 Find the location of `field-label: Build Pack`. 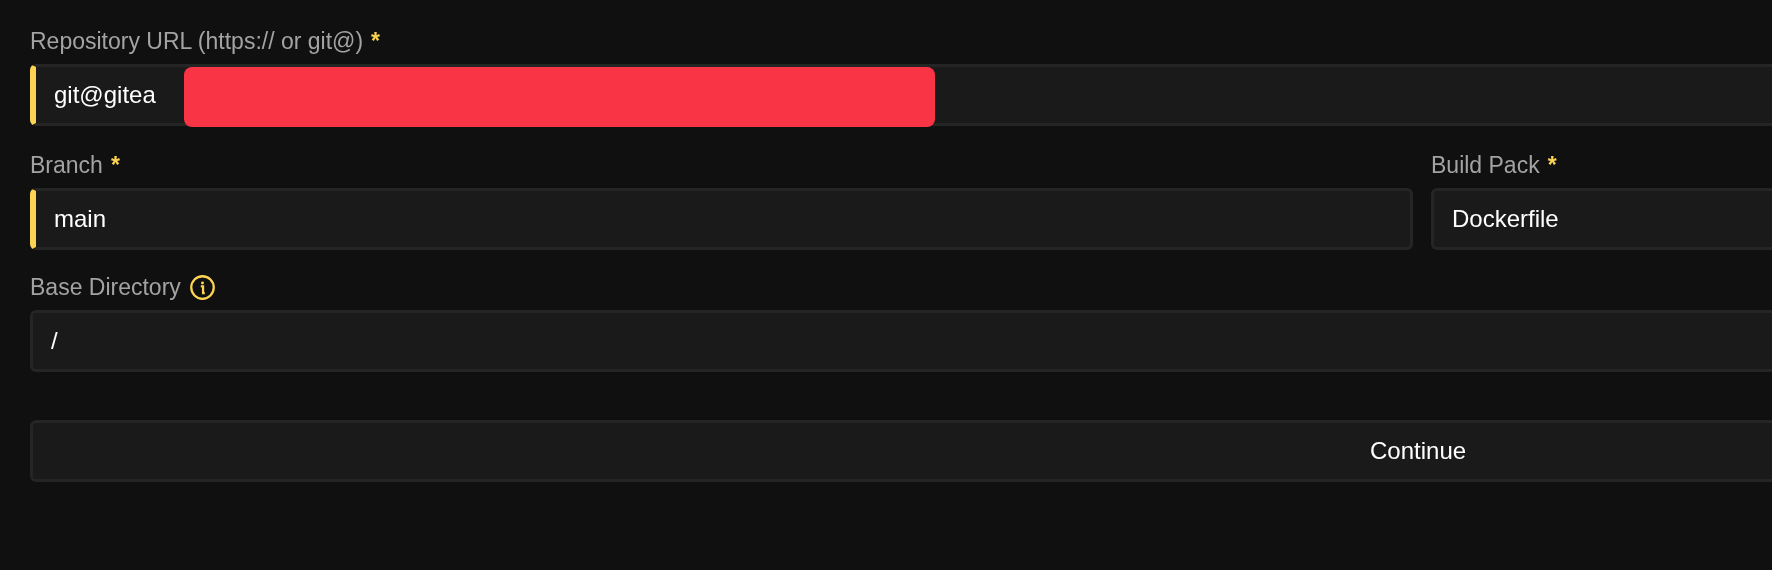

field-label: Build Pack is located at coordinates (1485, 165).